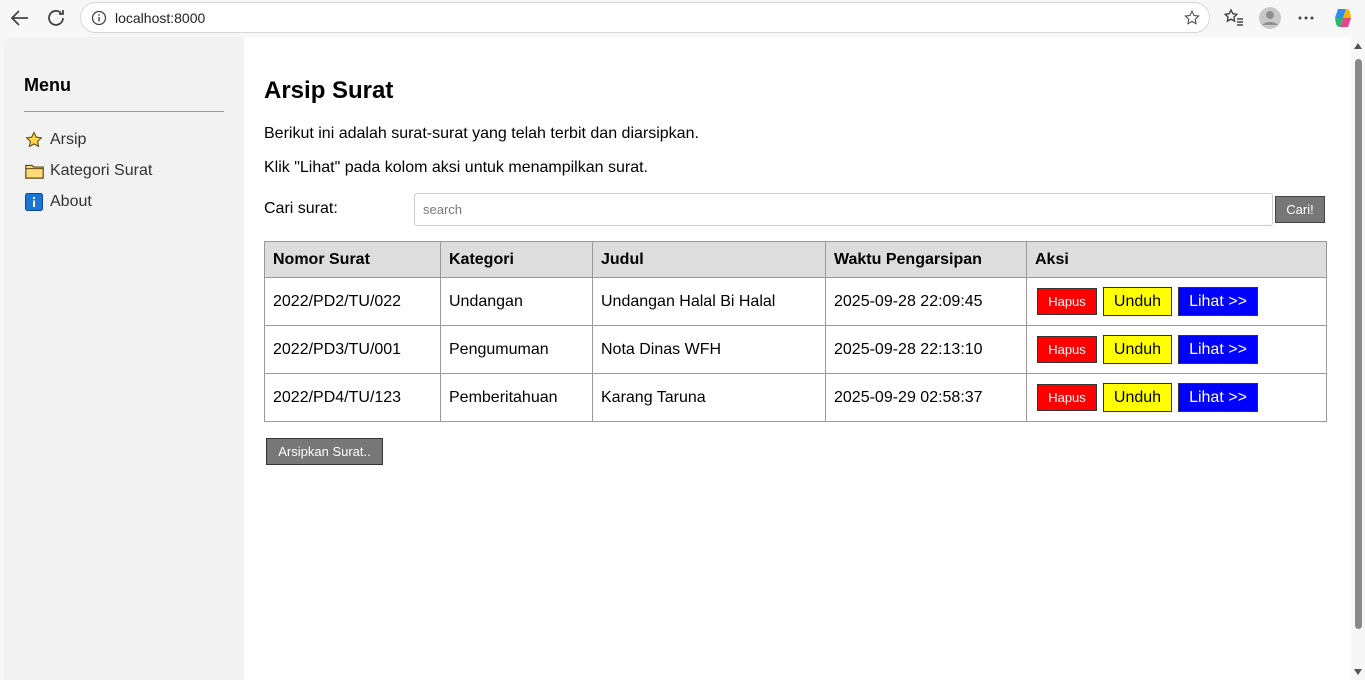 Image resolution: width=1365 pixels, height=680 pixels. I want to click on scrollbar-thumb, so click(1358, 344).